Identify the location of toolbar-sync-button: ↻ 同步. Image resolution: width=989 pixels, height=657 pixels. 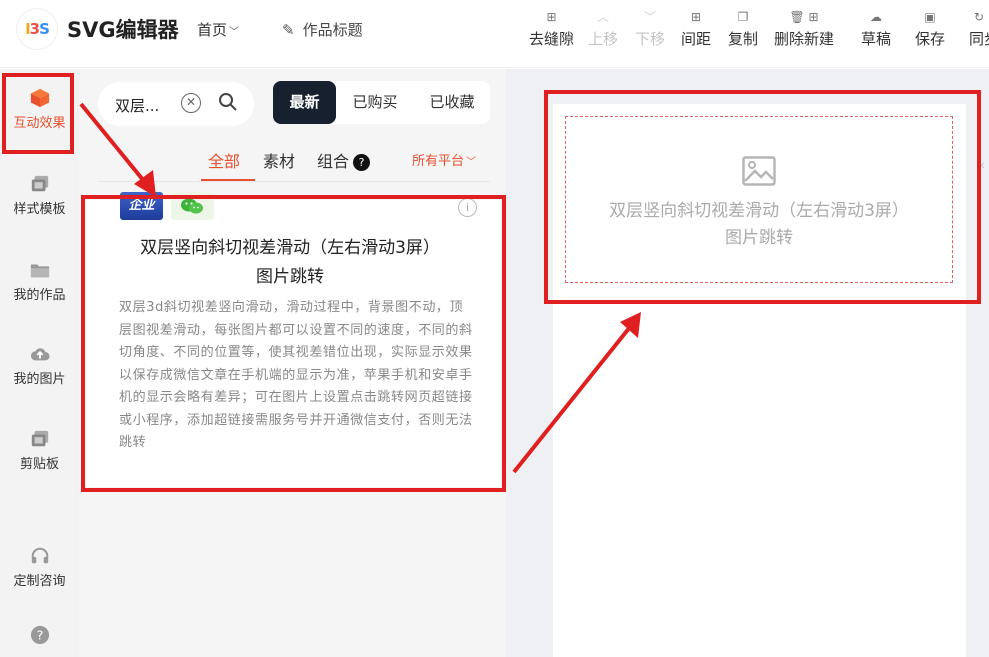
(979, 27).